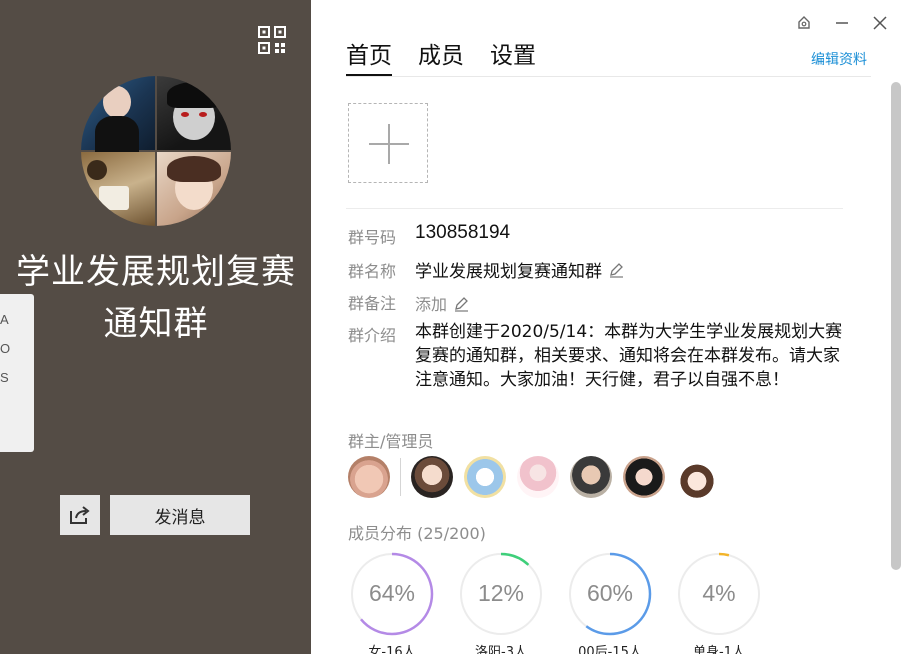 The height and width of the screenshot is (654, 904). Describe the element at coordinates (372, 303) in the screenshot. I see `group-remark-label: 群备注` at that location.